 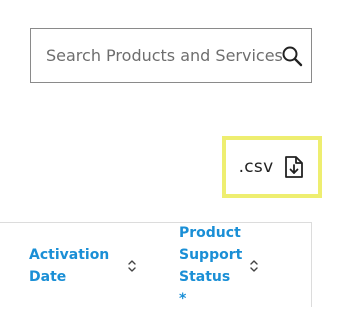 I want to click on search-icon, so click(x=292, y=56).